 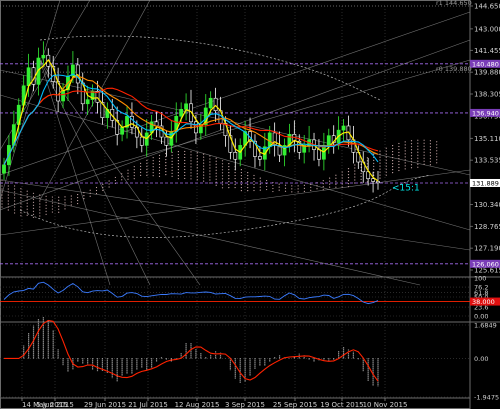 What do you see at coordinates (487, 51) in the screenshot?
I see `price-tick-label: 141.455` at bounding box center [487, 51].